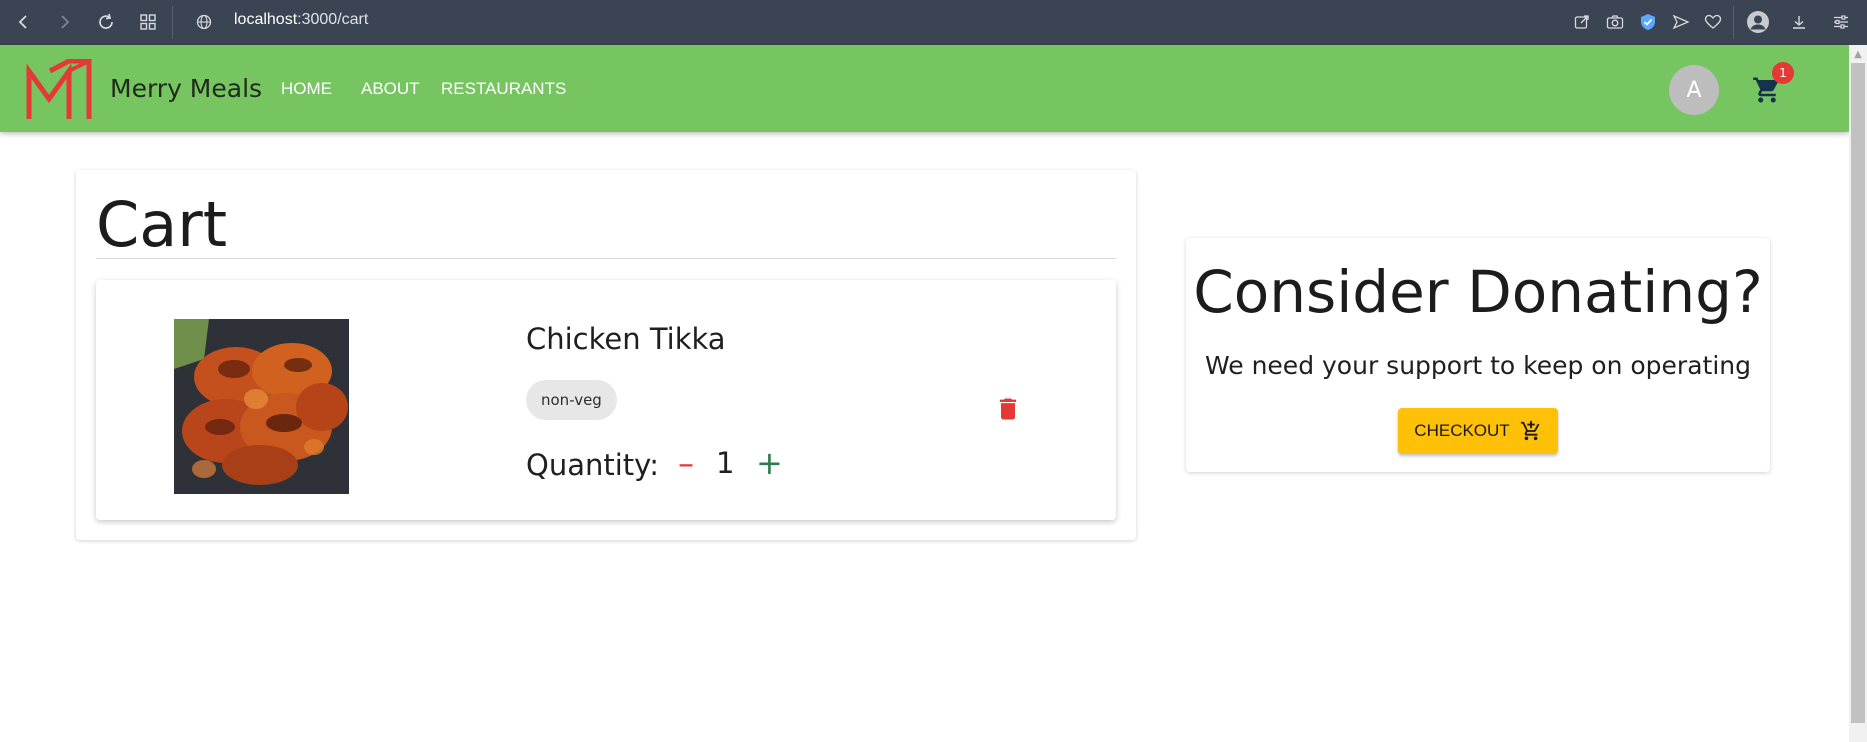 The width and height of the screenshot is (1867, 742). Describe the element at coordinates (571, 400) in the screenshot. I see `item-tag-chip: non-veg` at that location.